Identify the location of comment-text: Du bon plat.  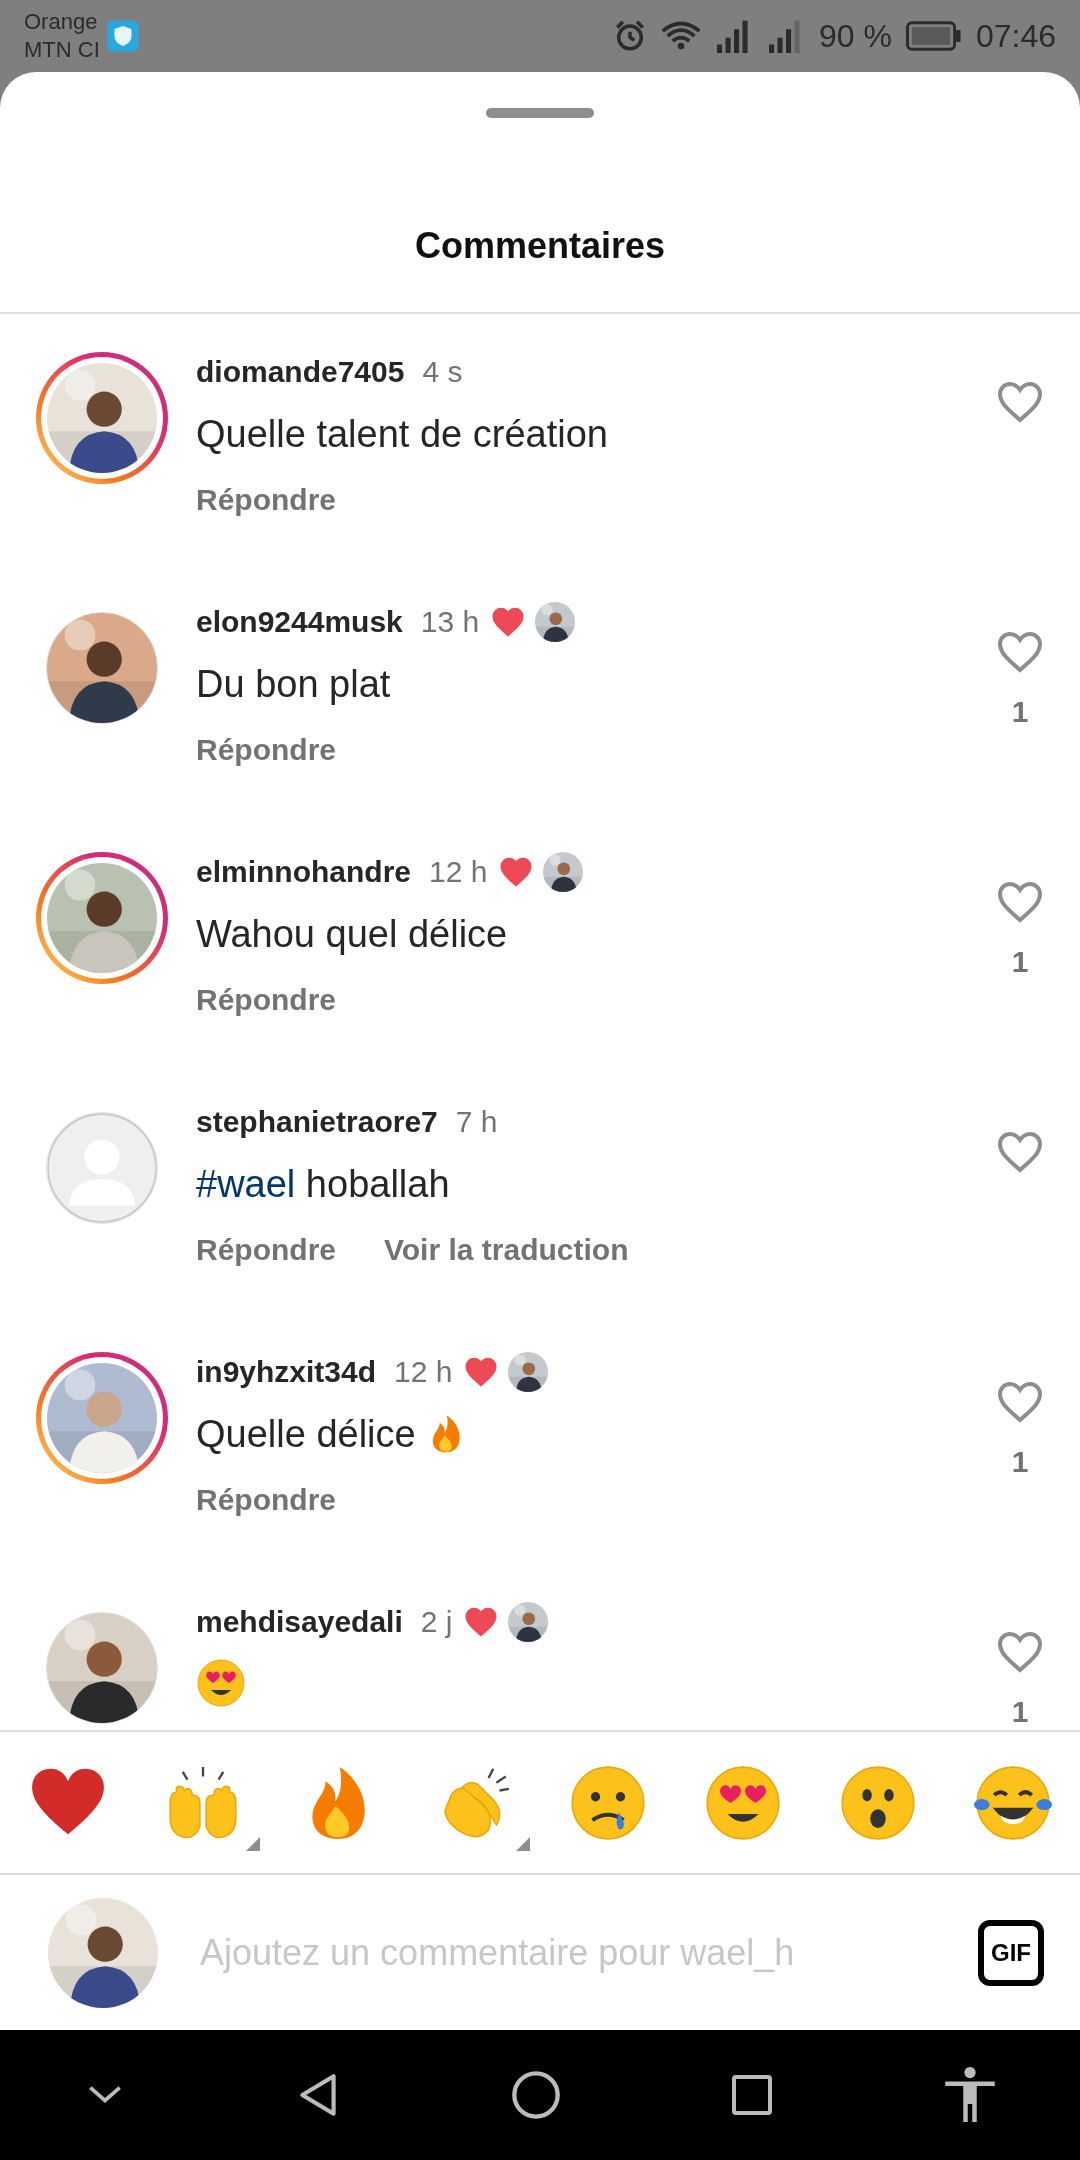
(293, 684).